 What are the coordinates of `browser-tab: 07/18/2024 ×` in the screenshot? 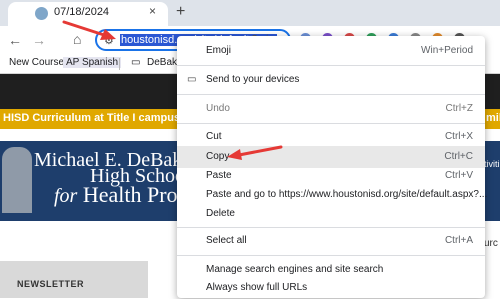 It's located at (88, 14).